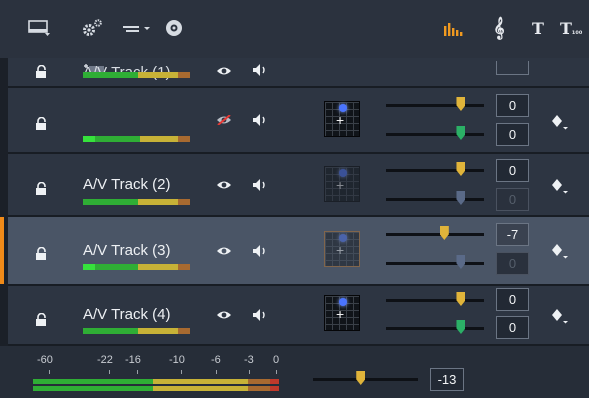 Image resolution: width=589 pixels, height=398 pixels. What do you see at coordinates (127, 314) in the screenshot?
I see `track-name: A/V Track (4)` at bounding box center [127, 314].